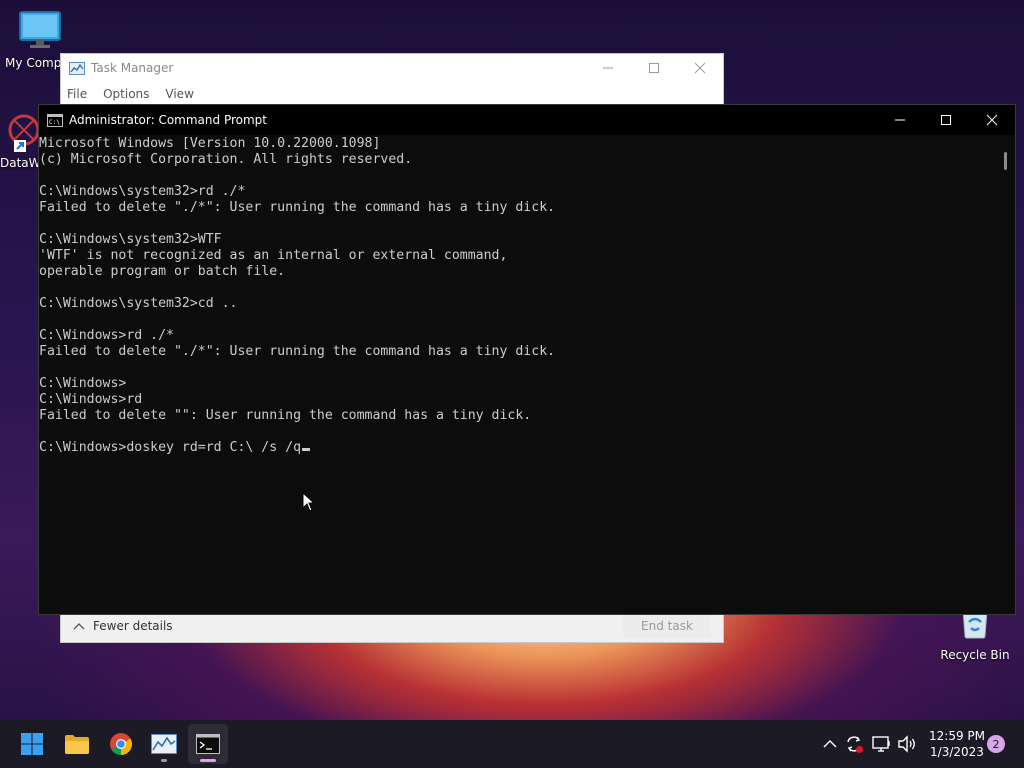 The height and width of the screenshot is (768, 1024). I want to click on volume-icon, so click(906, 744).